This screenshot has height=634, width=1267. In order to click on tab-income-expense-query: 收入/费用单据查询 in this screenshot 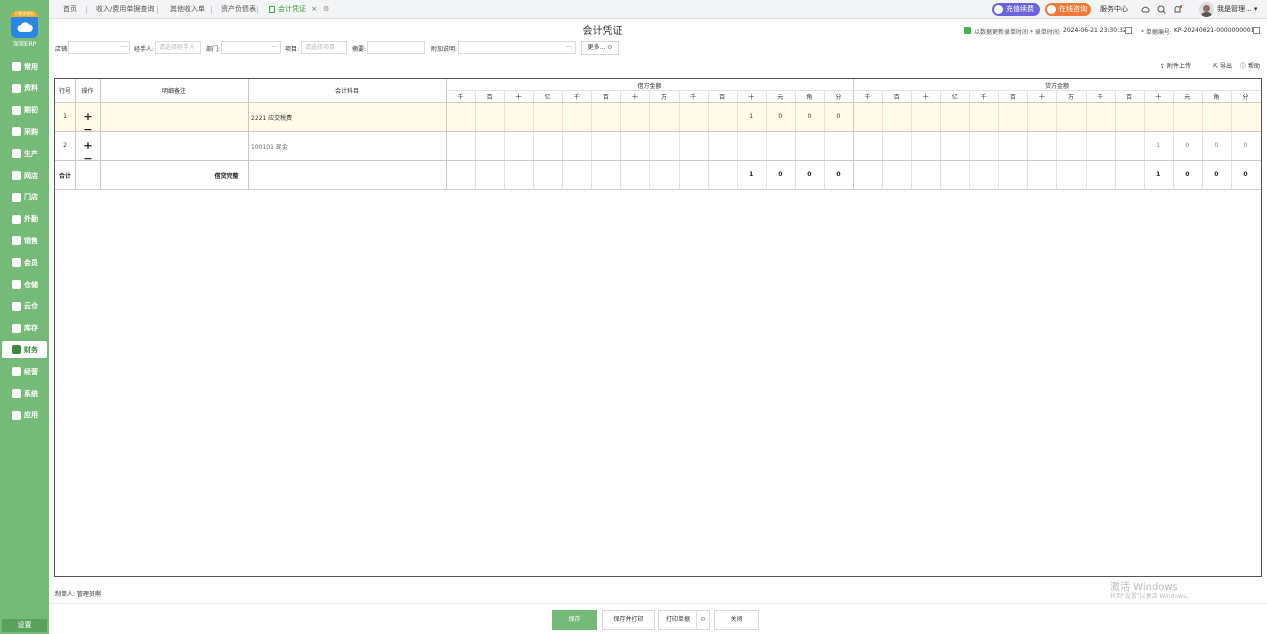, I will do `click(125, 9)`.